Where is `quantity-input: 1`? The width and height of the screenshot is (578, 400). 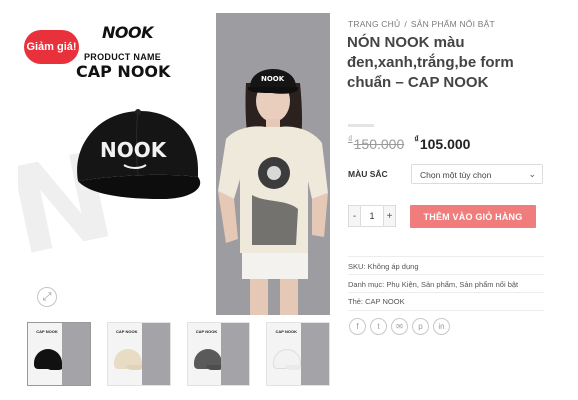 quantity-input: 1 is located at coordinates (372, 216).